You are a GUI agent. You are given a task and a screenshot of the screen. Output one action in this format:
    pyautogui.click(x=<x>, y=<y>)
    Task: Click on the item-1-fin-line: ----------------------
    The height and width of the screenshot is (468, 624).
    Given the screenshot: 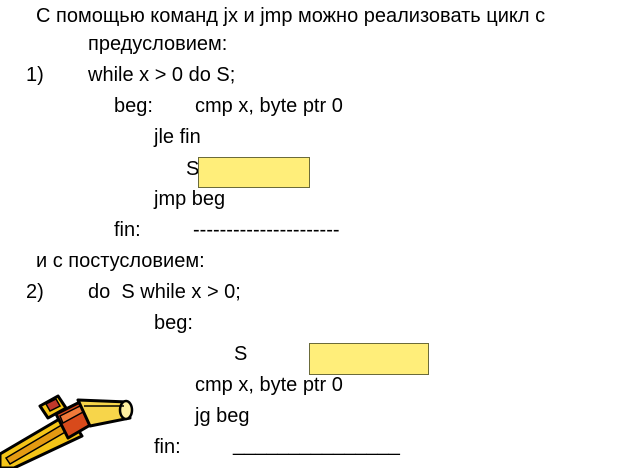 What is the action you would take?
    pyautogui.click(x=266, y=230)
    